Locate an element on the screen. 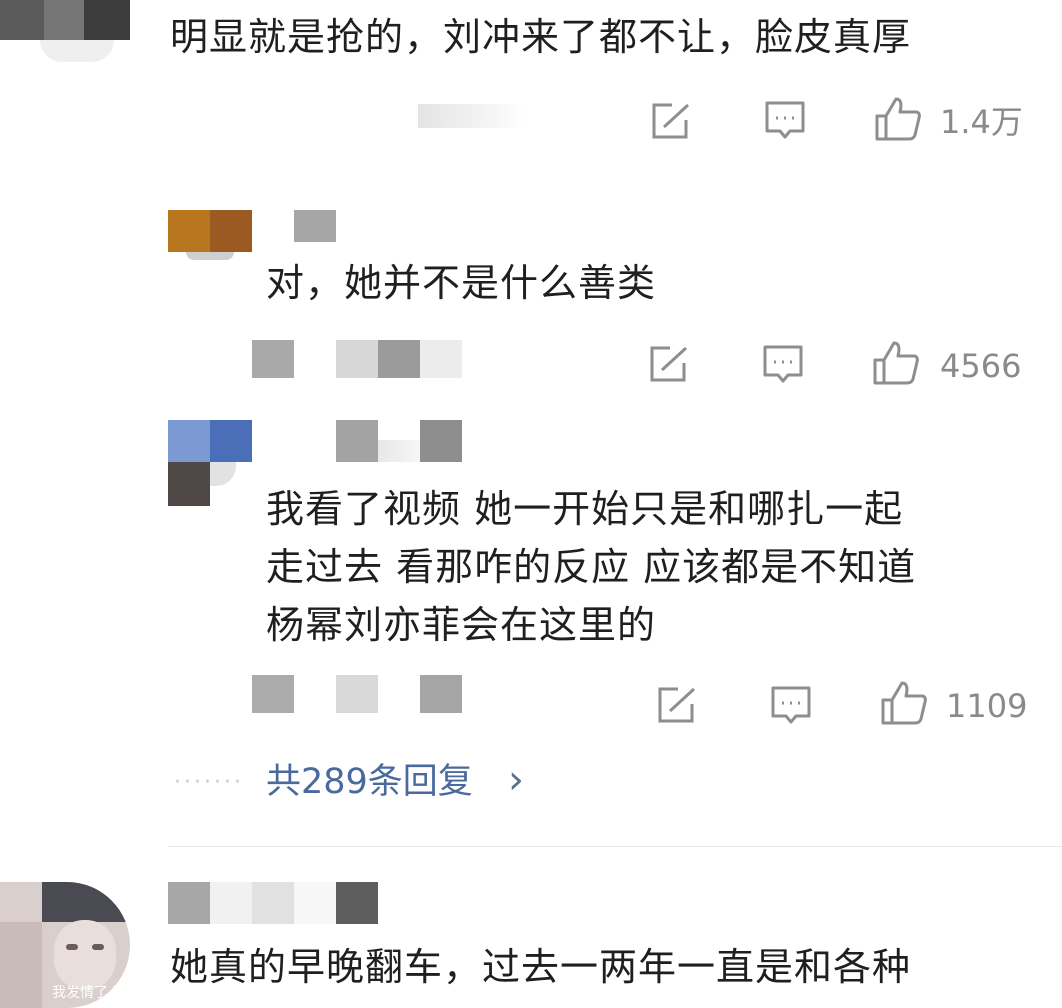 The width and height of the screenshot is (1062, 1008). like-count: 1.4万 is located at coordinates (981, 122).